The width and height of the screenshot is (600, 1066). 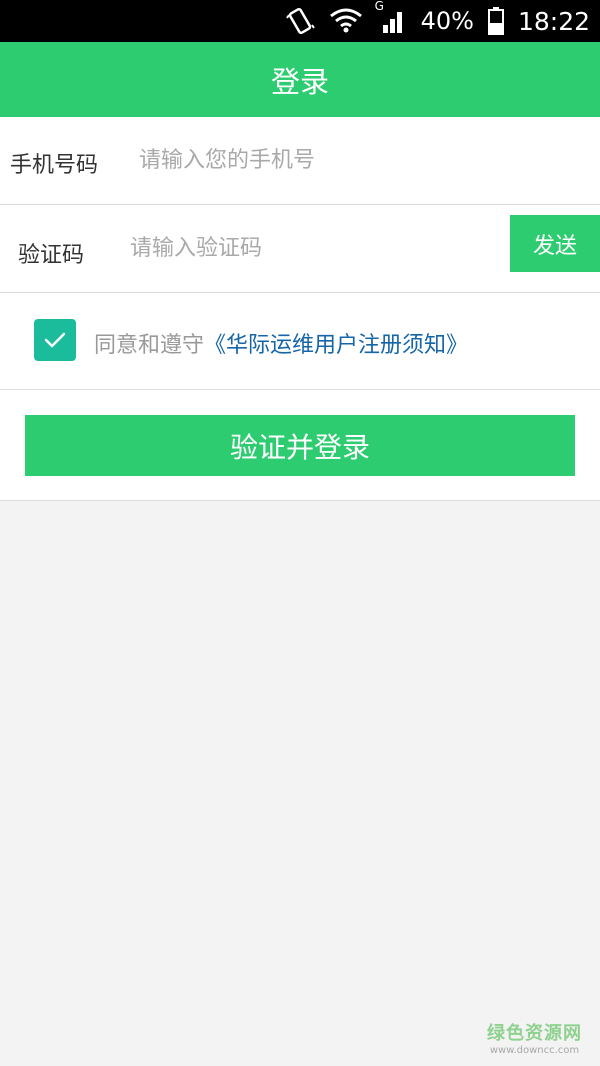 I want to click on phone-input, so click(x=359, y=160).